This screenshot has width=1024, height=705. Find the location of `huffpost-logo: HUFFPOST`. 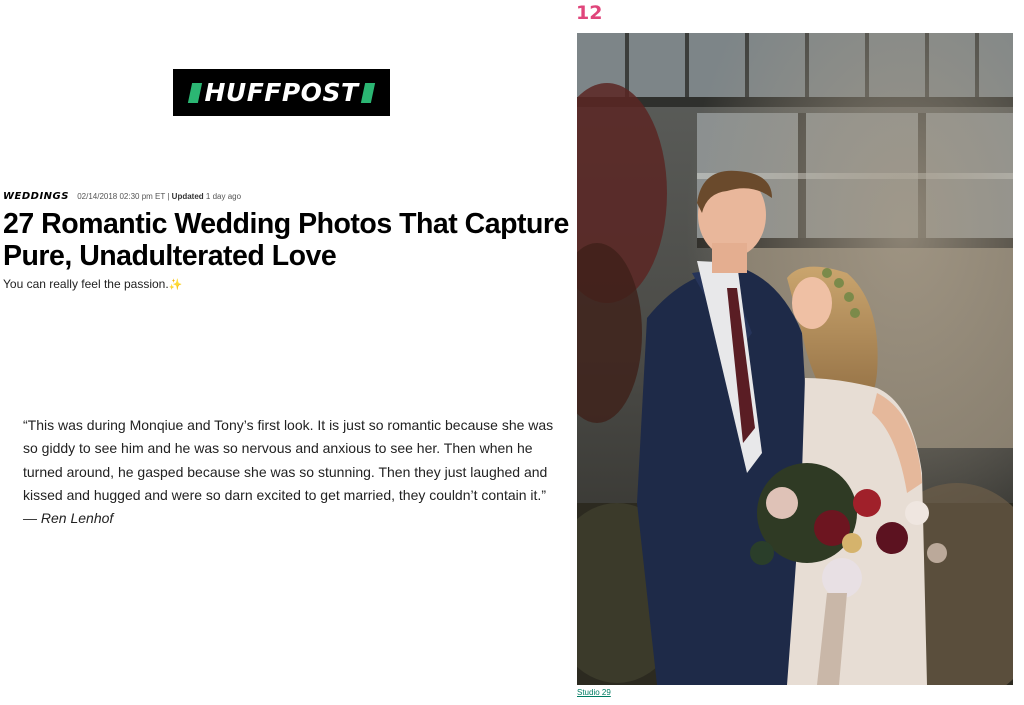

huffpost-logo: HUFFPOST is located at coordinates (281, 92).